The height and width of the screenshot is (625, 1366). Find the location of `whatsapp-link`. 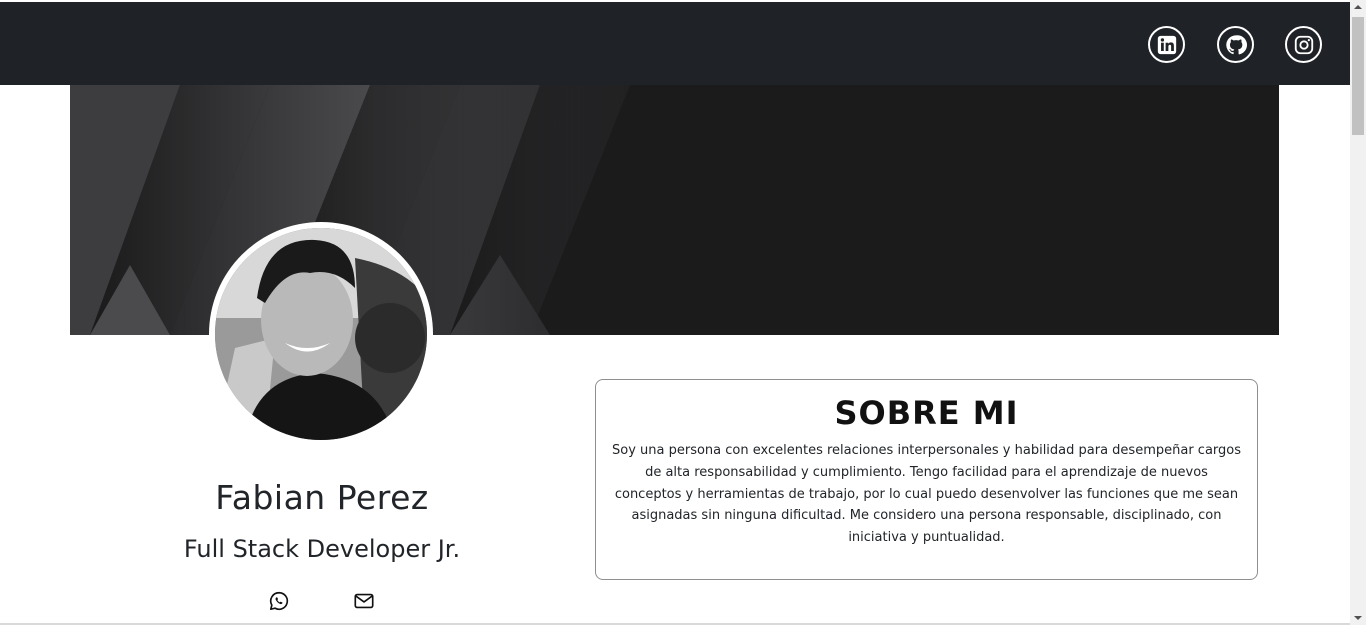

whatsapp-link is located at coordinates (279, 601).